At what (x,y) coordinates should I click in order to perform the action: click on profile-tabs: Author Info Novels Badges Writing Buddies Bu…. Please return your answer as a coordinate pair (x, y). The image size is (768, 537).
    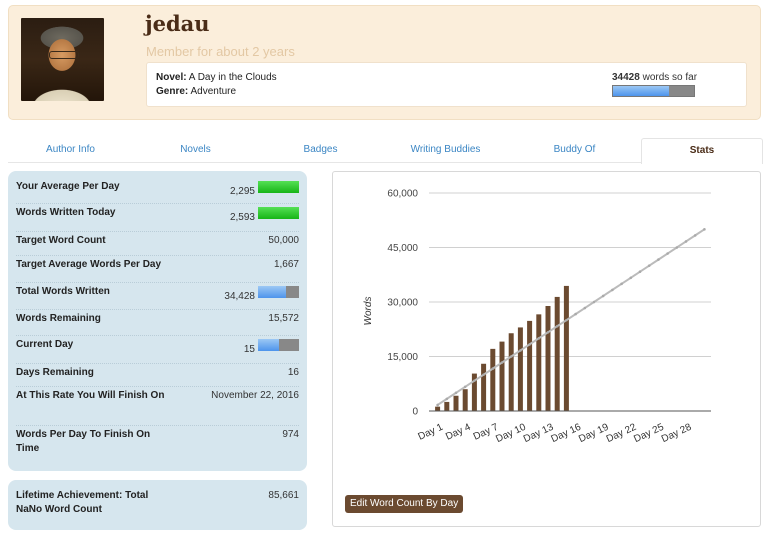
    Looking at the image, I should click on (385, 151).